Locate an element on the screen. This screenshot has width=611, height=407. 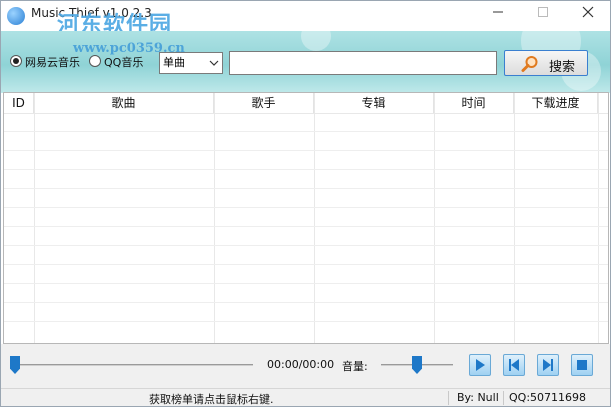
title-bar: Music Thief v1.0.2.3 河东软件园 is located at coordinates (305, 19).